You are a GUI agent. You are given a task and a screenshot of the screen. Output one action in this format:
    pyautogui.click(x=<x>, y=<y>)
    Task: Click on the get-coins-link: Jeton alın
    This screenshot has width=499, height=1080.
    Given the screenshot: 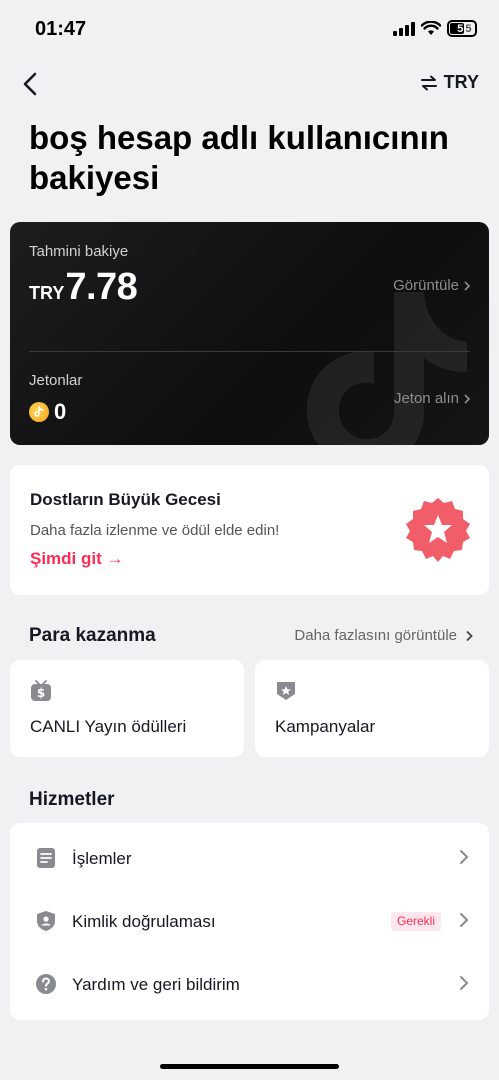 What is the action you would take?
    pyautogui.click(x=432, y=398)
    